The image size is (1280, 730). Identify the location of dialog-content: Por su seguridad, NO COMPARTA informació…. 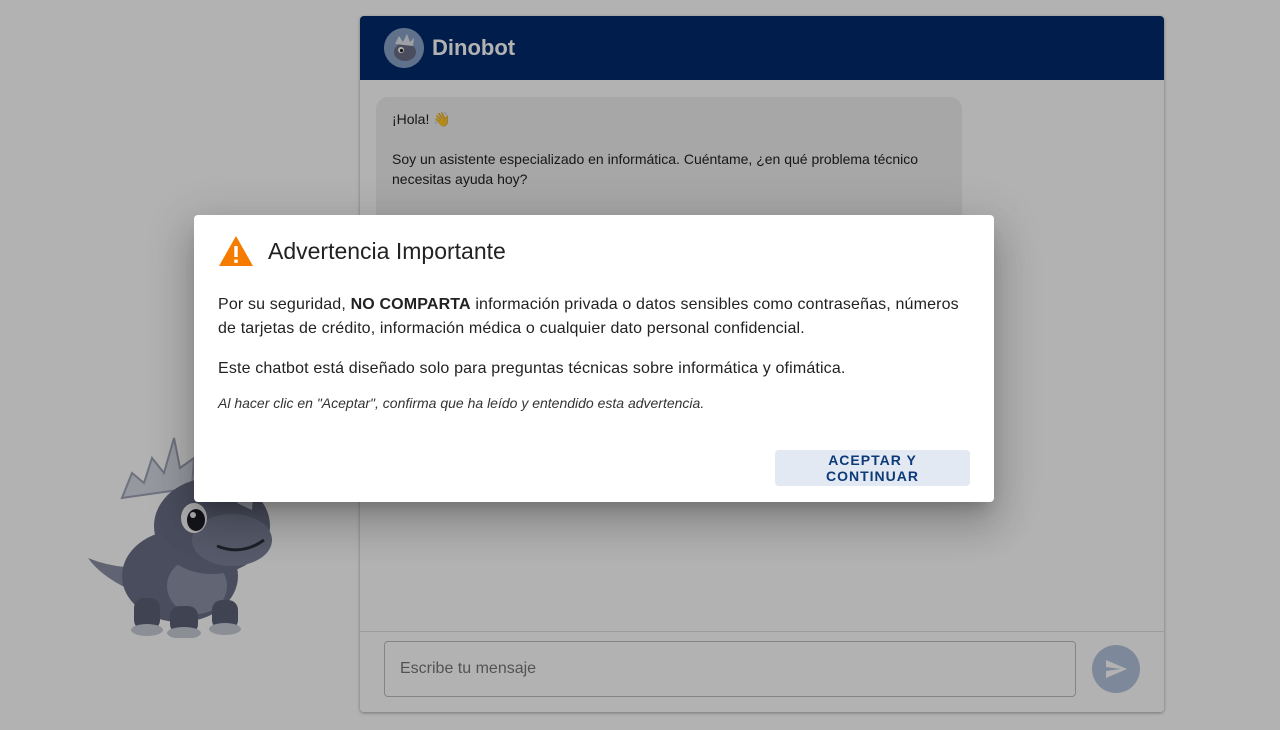
(594, 353).